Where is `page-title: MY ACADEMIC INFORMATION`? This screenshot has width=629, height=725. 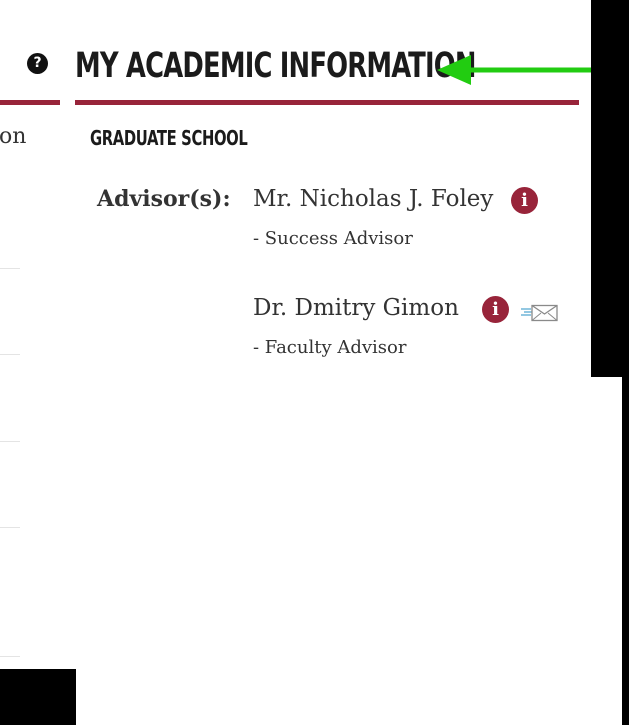
page-title: MY ACADEMIC INFORMATION is located at coordinates (275, 66).